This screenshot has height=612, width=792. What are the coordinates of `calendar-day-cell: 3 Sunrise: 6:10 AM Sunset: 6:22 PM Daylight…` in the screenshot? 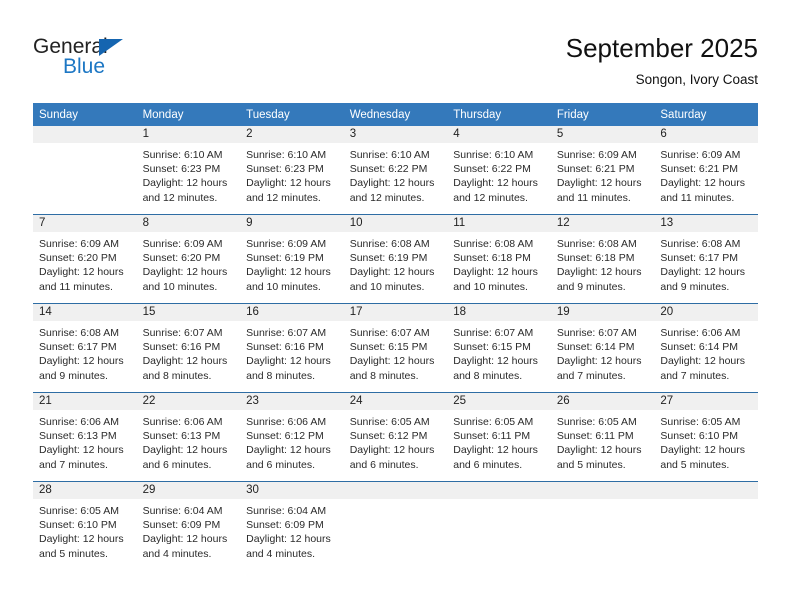 It's located at (395, 170).